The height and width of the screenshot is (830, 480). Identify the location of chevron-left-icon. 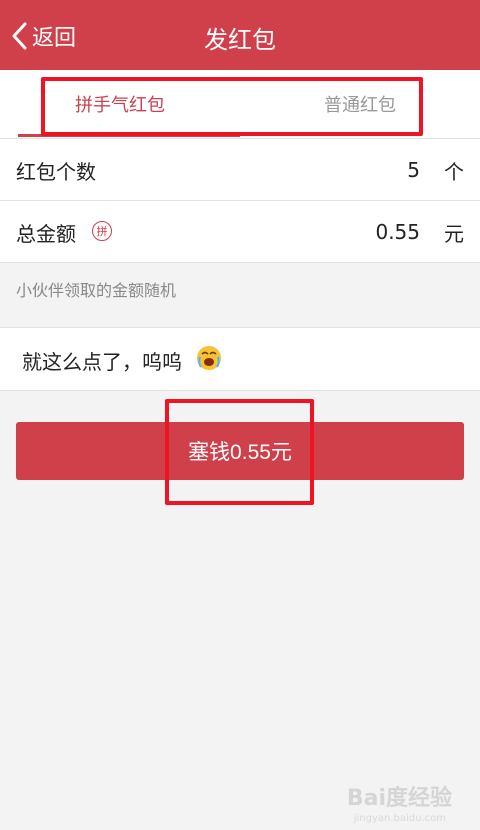
(19, 36).